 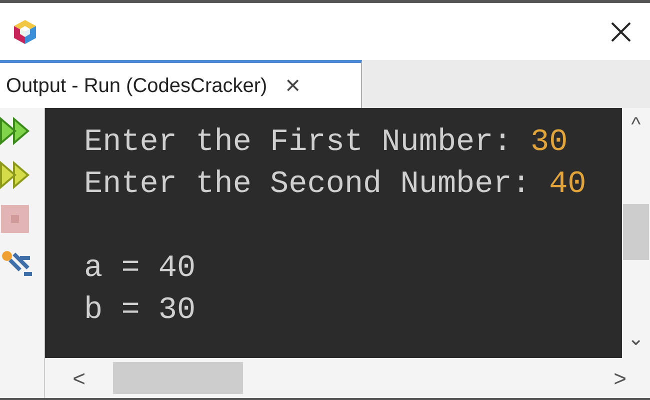 I want to click on scroll-left-icon: <, so click(x=79, y=378).